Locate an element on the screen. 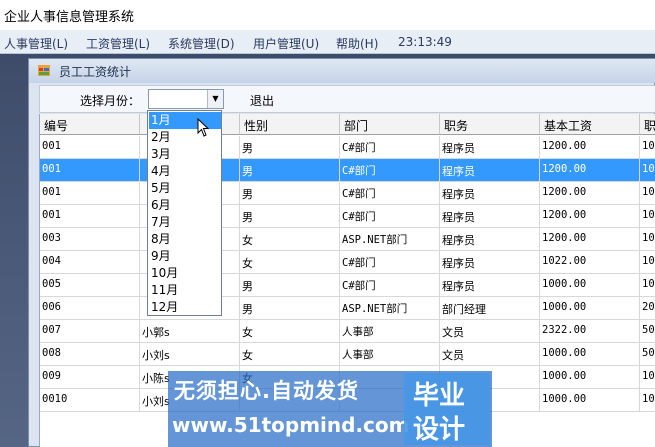  chevron-down-icon: ▼ is located at coordinates (215, 99).